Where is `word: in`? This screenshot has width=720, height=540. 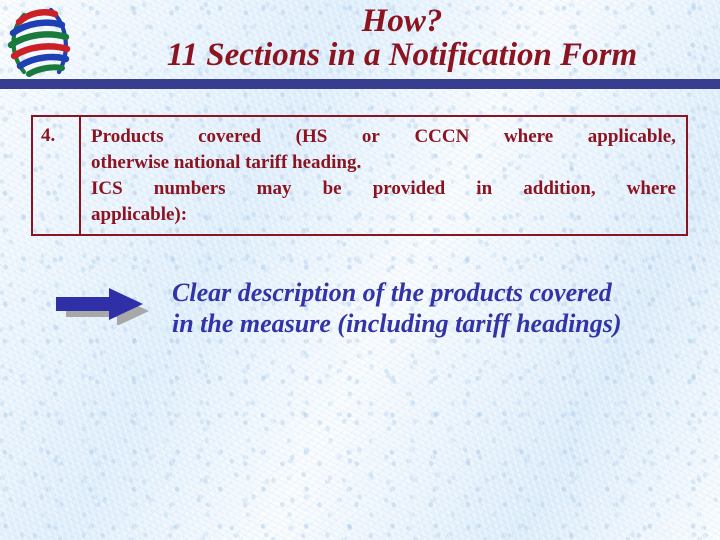 word: in is located at coordinates (484, 188).